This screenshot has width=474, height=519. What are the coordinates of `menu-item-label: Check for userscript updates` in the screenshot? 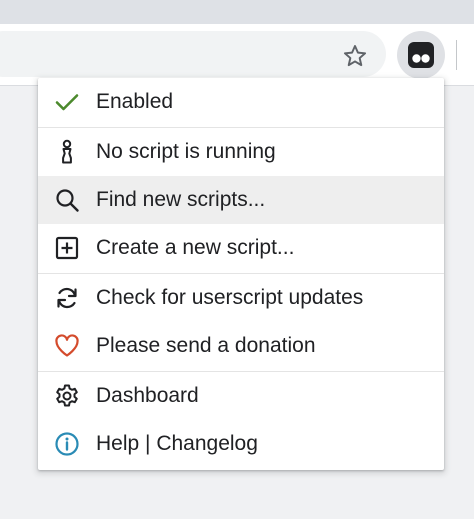 It's located at (230, 297).